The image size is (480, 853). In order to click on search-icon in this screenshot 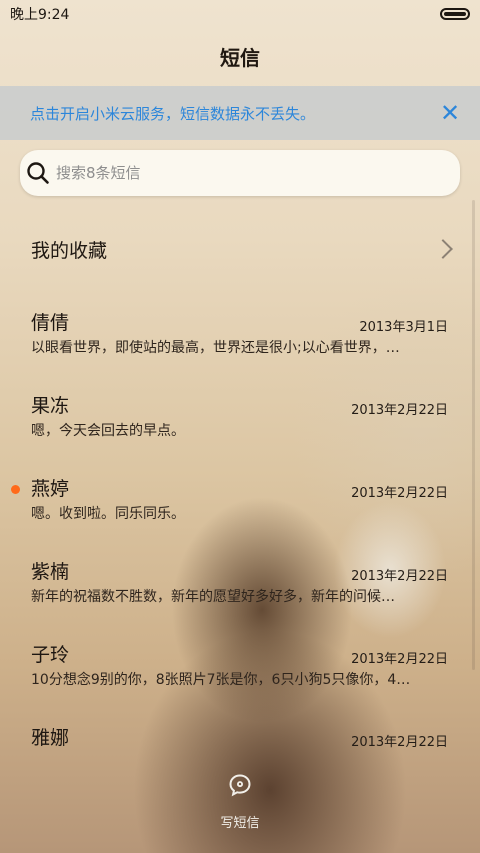, I will do `click(38, 173)`.